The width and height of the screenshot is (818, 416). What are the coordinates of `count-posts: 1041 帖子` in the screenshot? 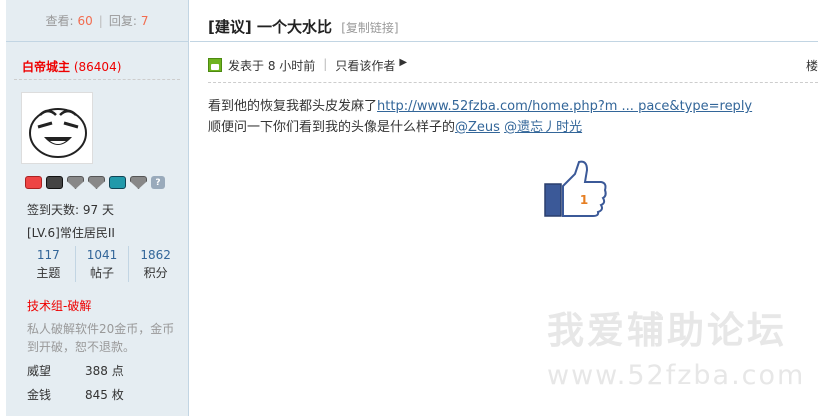 It's located at (101, 264).